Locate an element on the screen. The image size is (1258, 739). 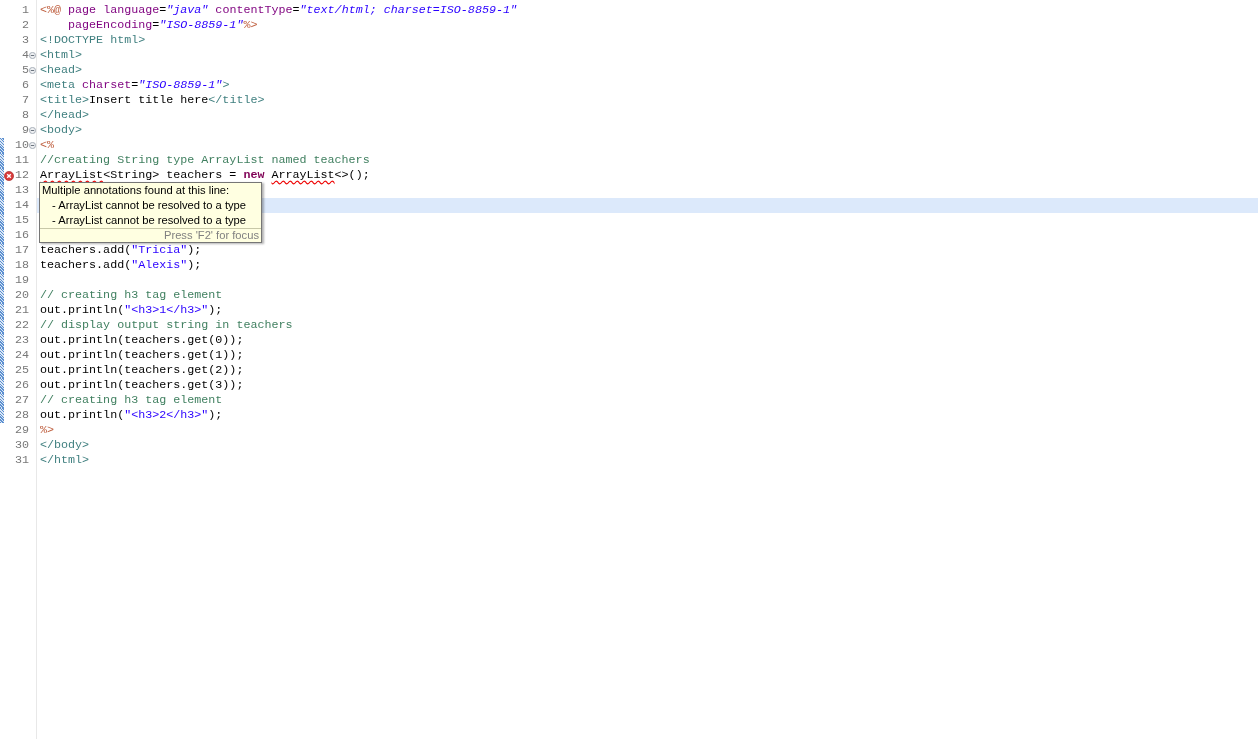
line-number: 22 is located at coordinates (21, 325).